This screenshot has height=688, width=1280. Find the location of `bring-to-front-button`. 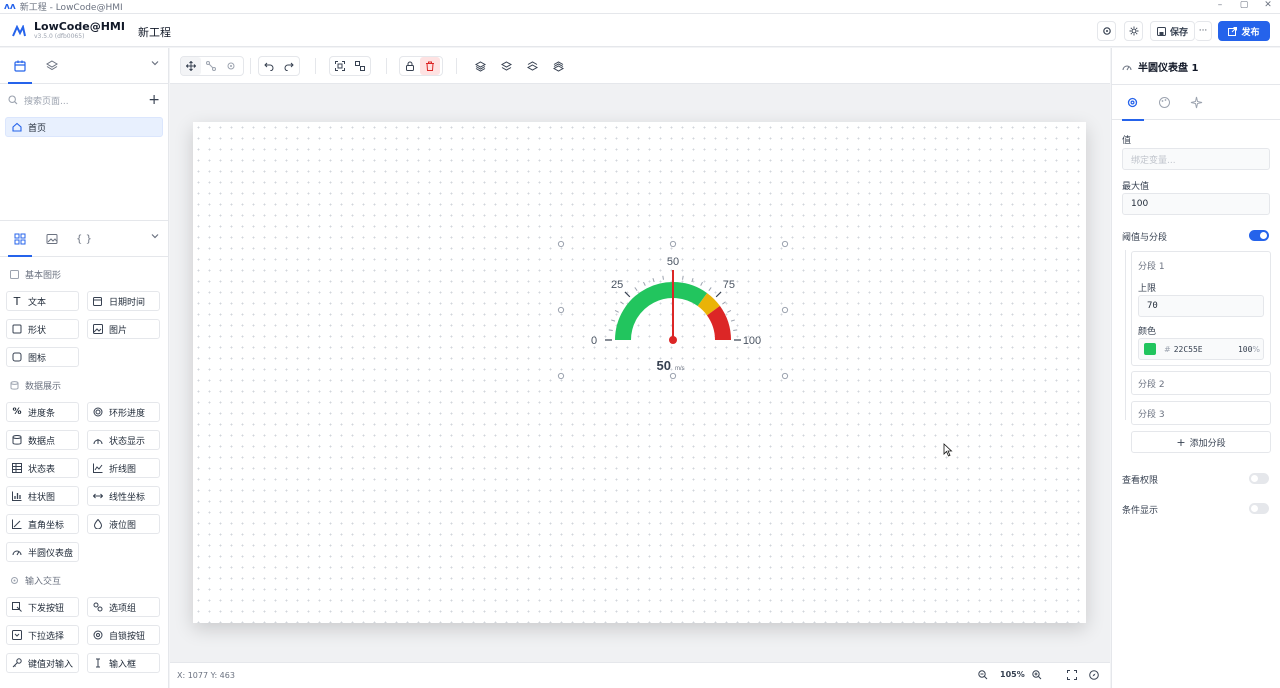

bring-to-front-button is located at coordinates (480, 66).